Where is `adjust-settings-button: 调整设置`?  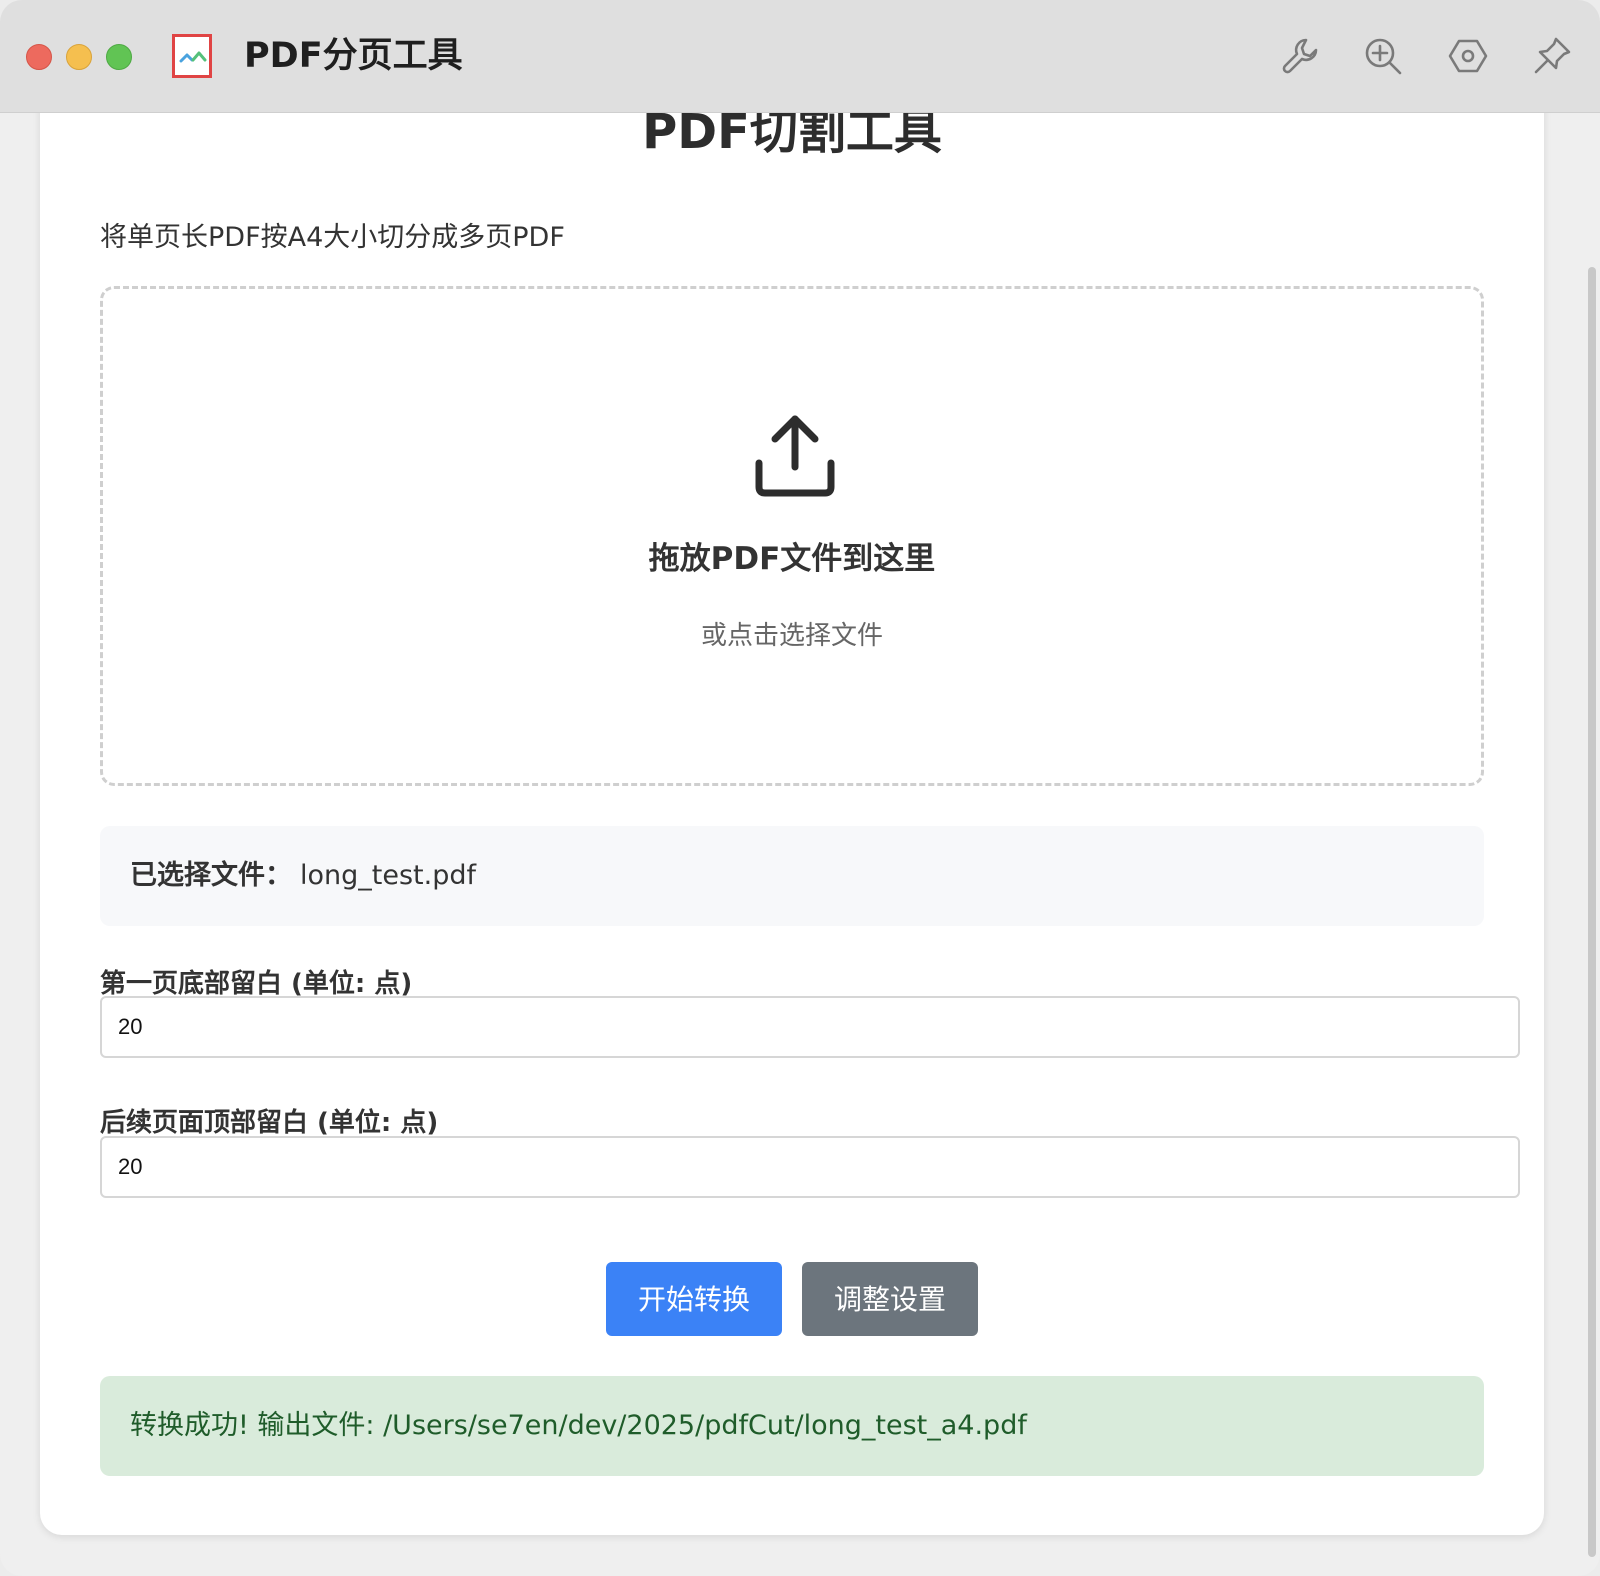
adjust-settings-button: 调整设置 is located at coordinates (890, 1299).